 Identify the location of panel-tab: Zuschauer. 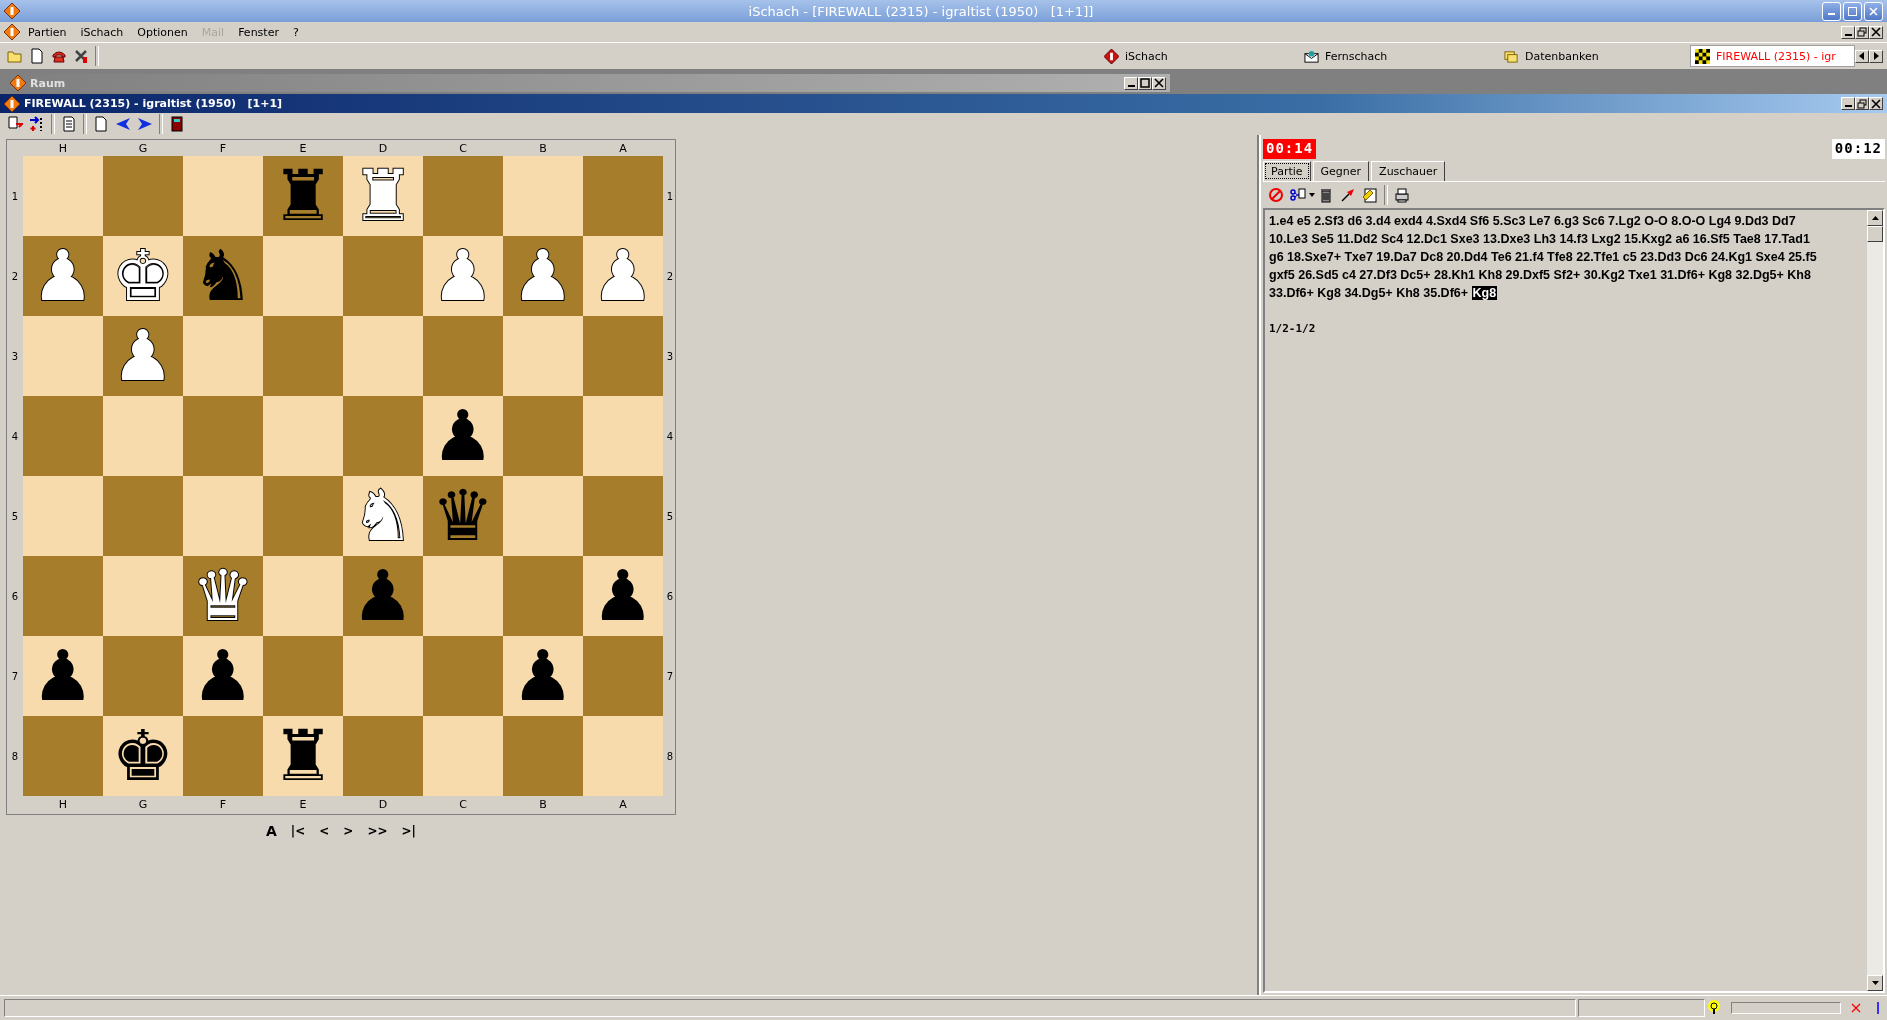
(1408, 171).